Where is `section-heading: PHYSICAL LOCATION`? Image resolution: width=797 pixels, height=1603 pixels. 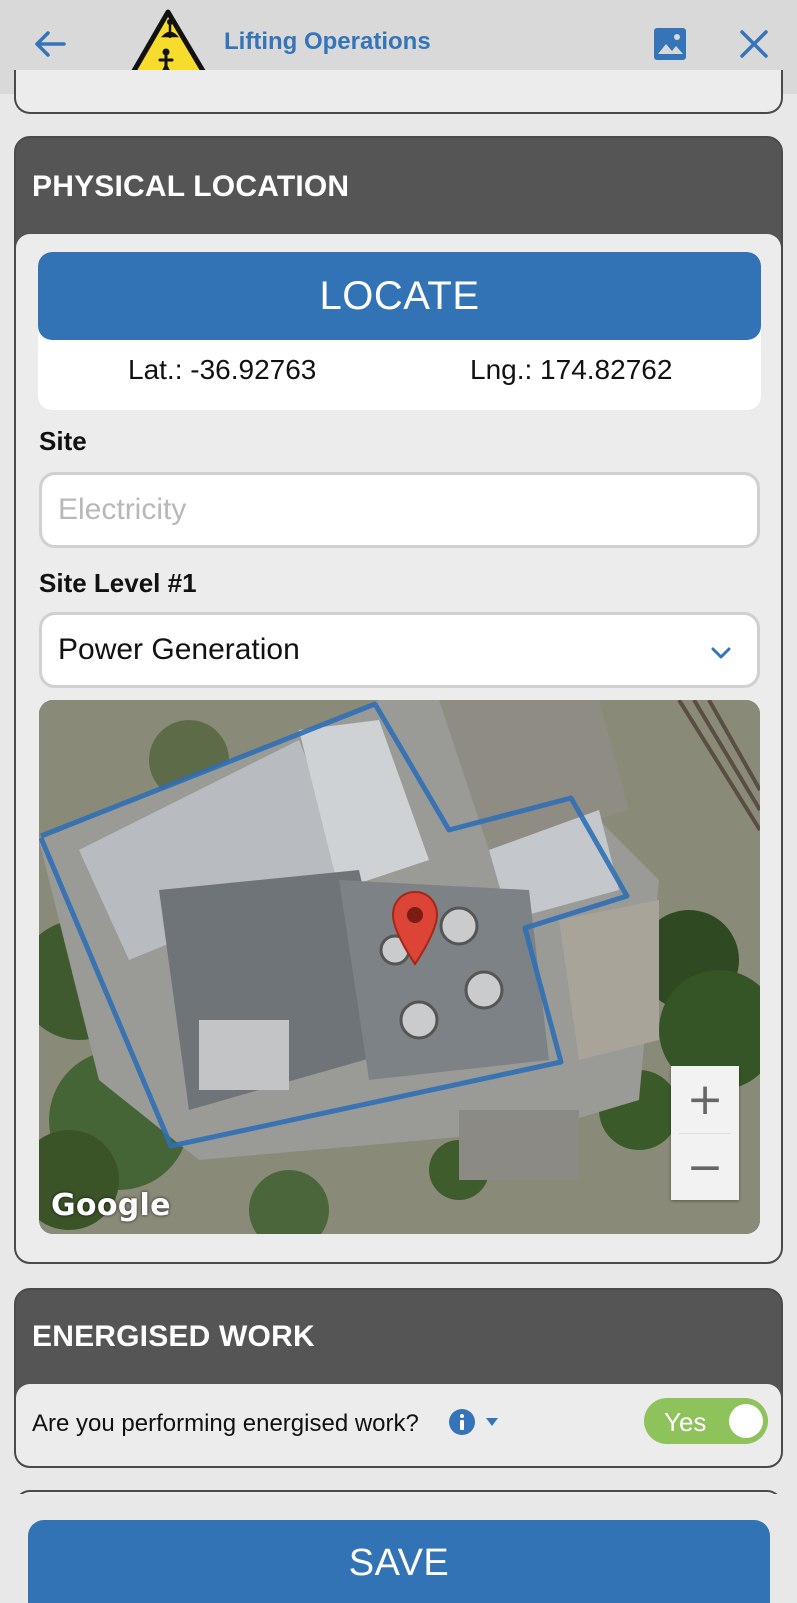 section-heading: PHYSICAL LOCATION is located at coordinates (191, 186).